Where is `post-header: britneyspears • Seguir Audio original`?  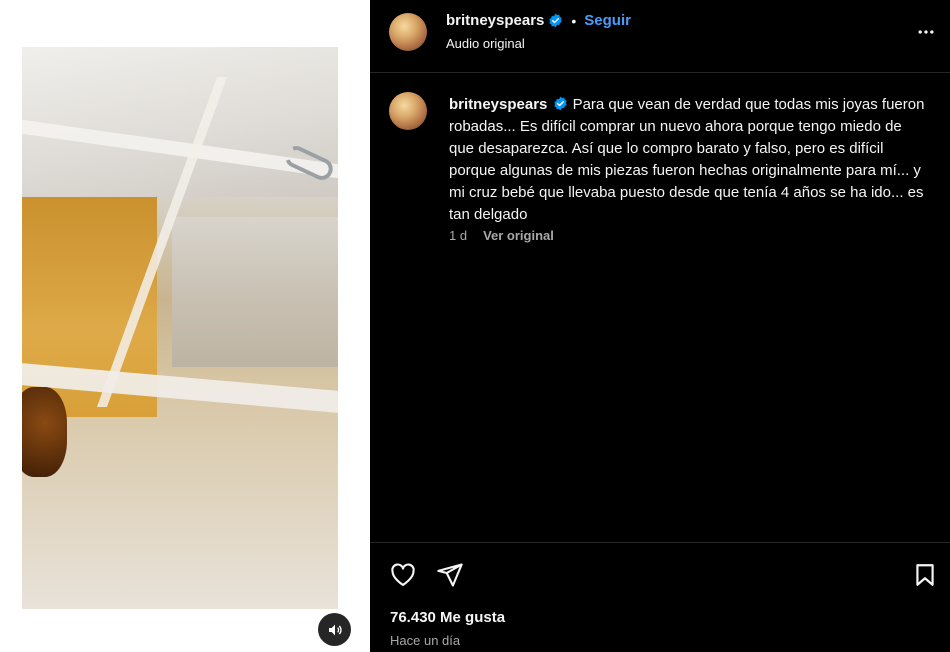 post-header: britneyspears • Seguir Audio original is located at coordinates (660, 36).